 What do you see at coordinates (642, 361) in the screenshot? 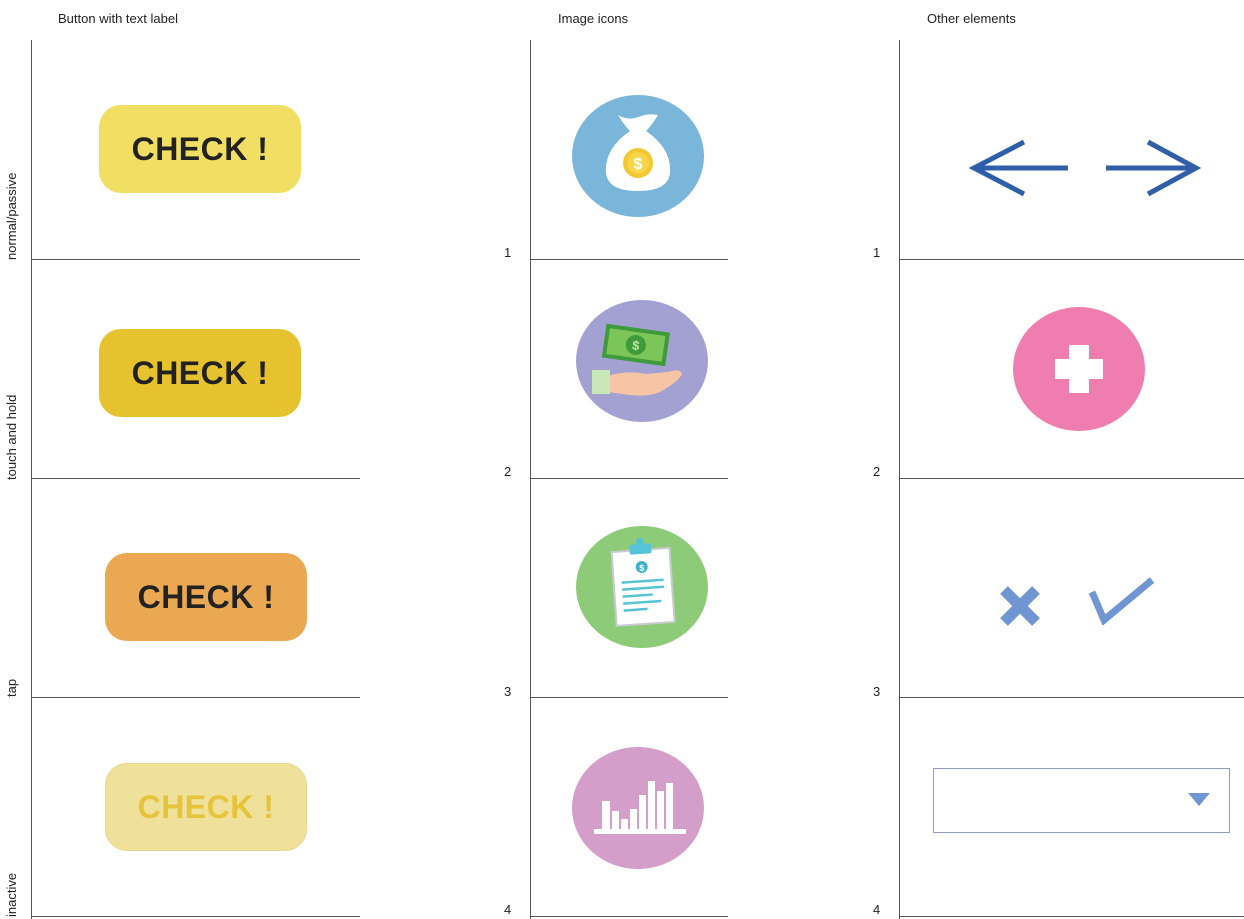
I see `cash-hand-icon: $` at bounding box center [642, 361].